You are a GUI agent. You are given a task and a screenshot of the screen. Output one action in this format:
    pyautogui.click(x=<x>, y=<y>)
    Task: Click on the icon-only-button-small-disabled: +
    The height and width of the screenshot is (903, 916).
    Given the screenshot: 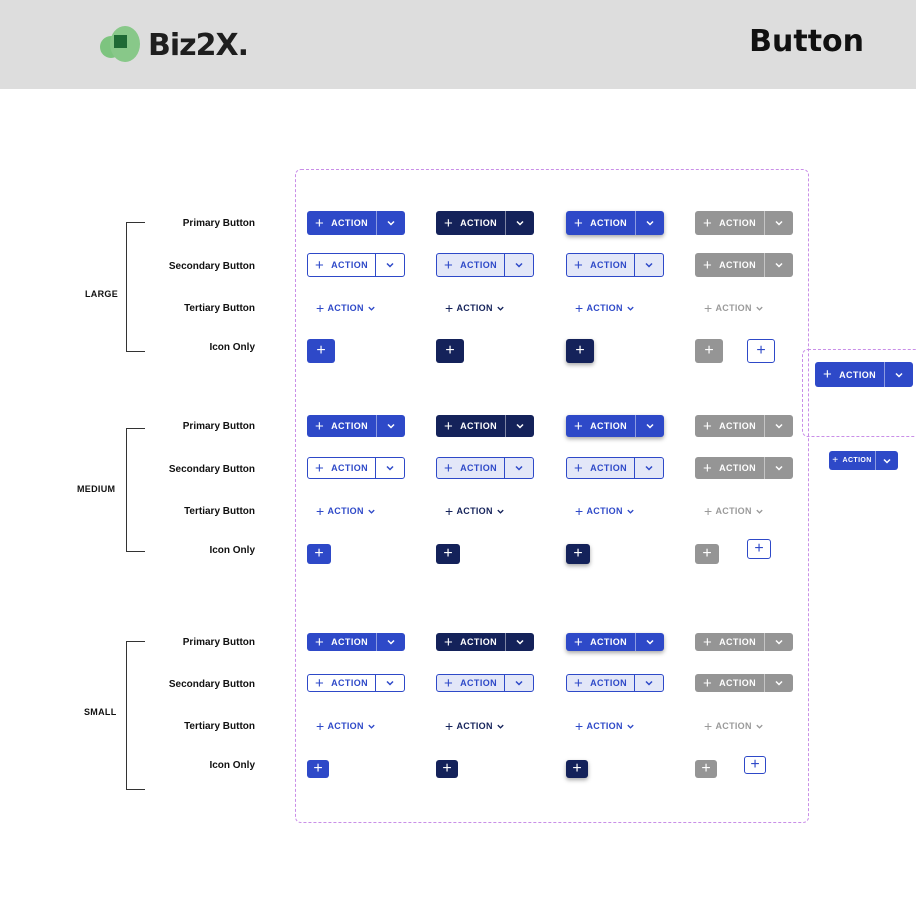 What is the action you would take?
    pyautogui.click(x=706, y=769)
    